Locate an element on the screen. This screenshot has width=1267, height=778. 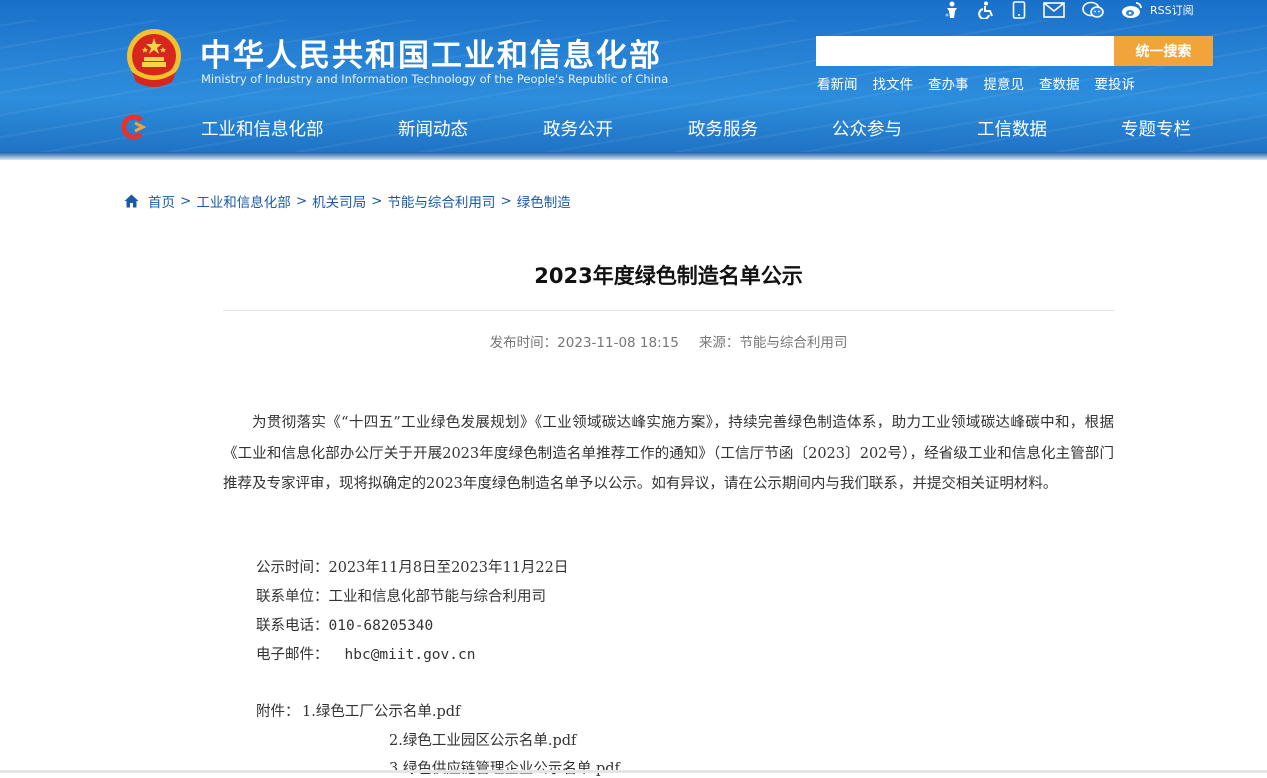
contact-phone-label: 联系电话： is located at coordinates (292, 626).